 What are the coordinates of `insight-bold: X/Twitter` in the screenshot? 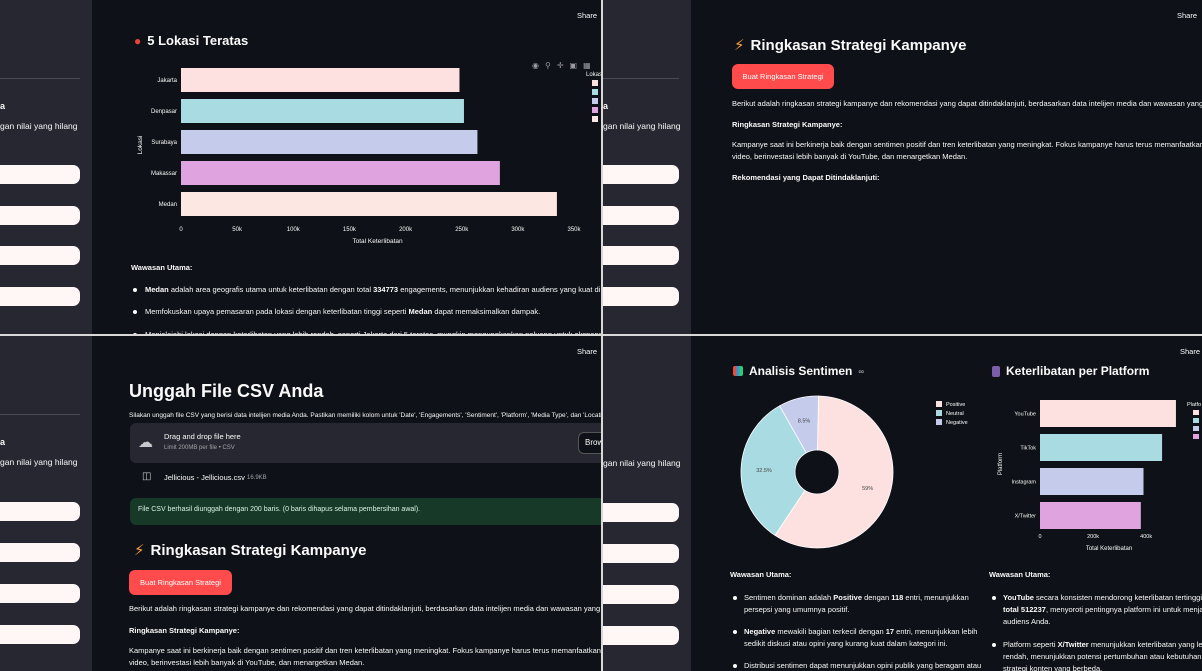 It's located at (1073, 644).